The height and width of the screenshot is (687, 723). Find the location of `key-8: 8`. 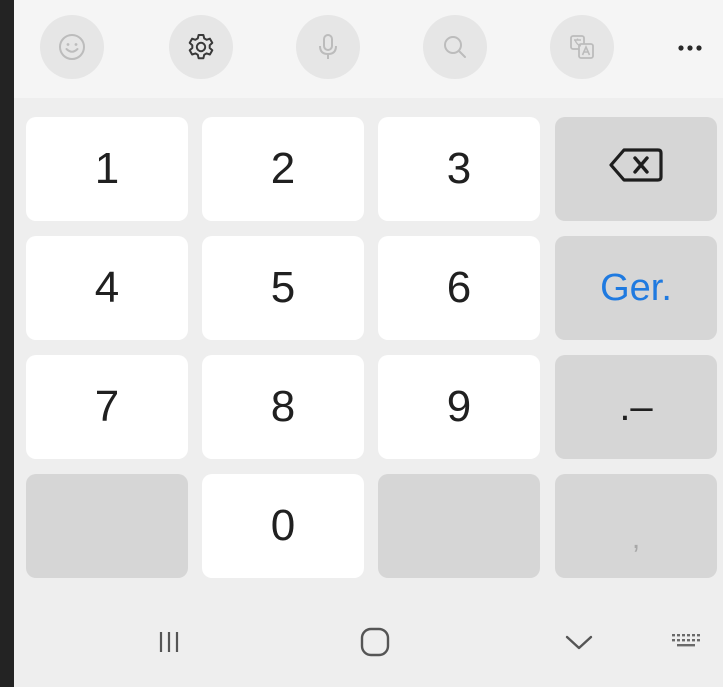

key-8: 8 is located at coordinates (283, 407).